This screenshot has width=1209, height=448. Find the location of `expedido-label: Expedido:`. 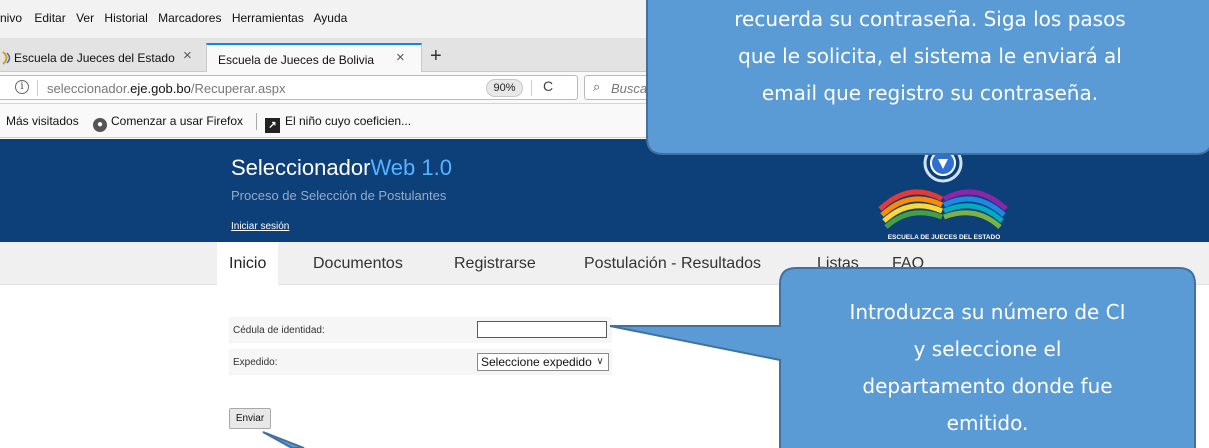

expedido-label: Expedido: is located at coordinates (255, 362).